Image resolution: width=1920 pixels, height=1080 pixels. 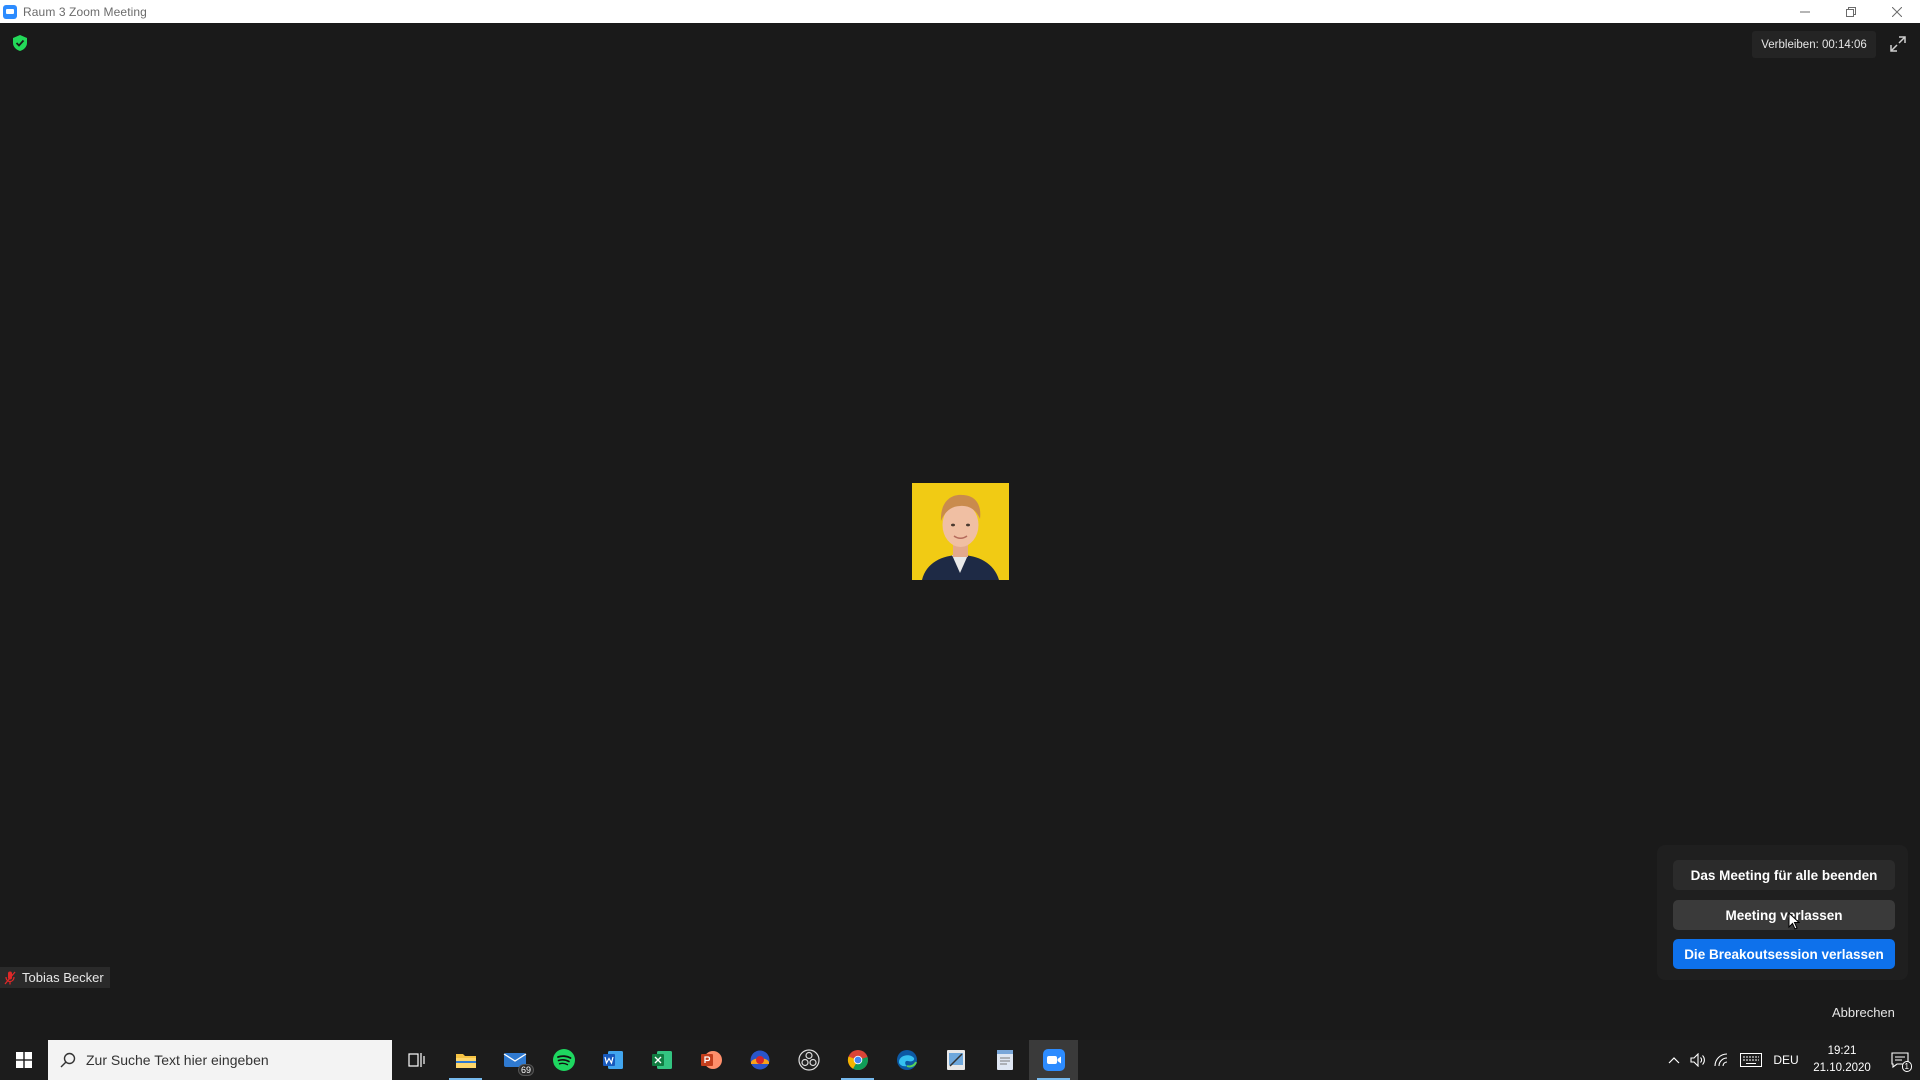 I want to click on powerpoint-icon, so click(x=711, y=1060).